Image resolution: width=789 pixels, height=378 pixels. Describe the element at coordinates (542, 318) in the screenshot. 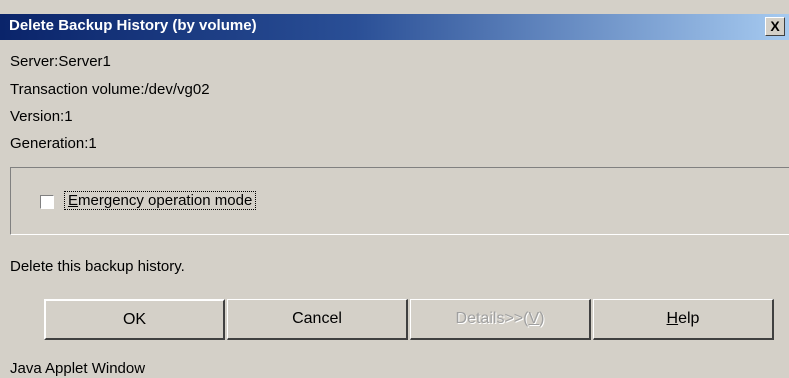

I see `details-label-suffix: )` at that location.